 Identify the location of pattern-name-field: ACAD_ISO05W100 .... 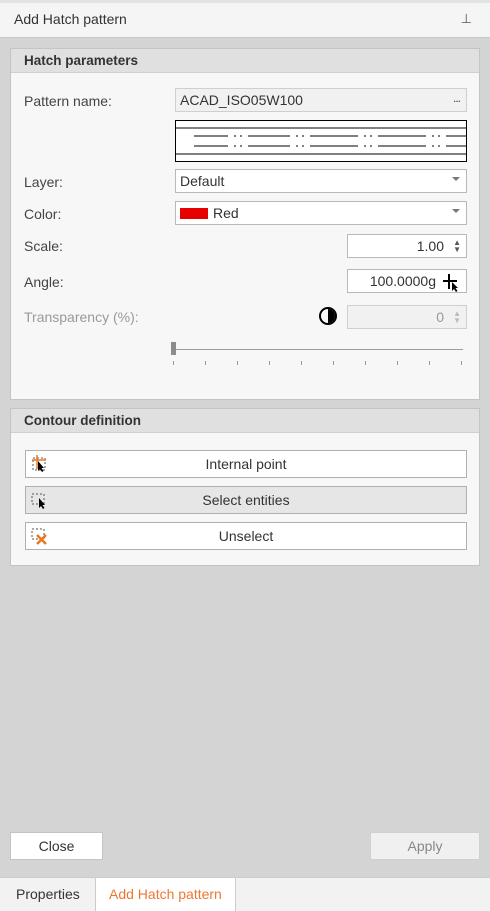
(321, 100).